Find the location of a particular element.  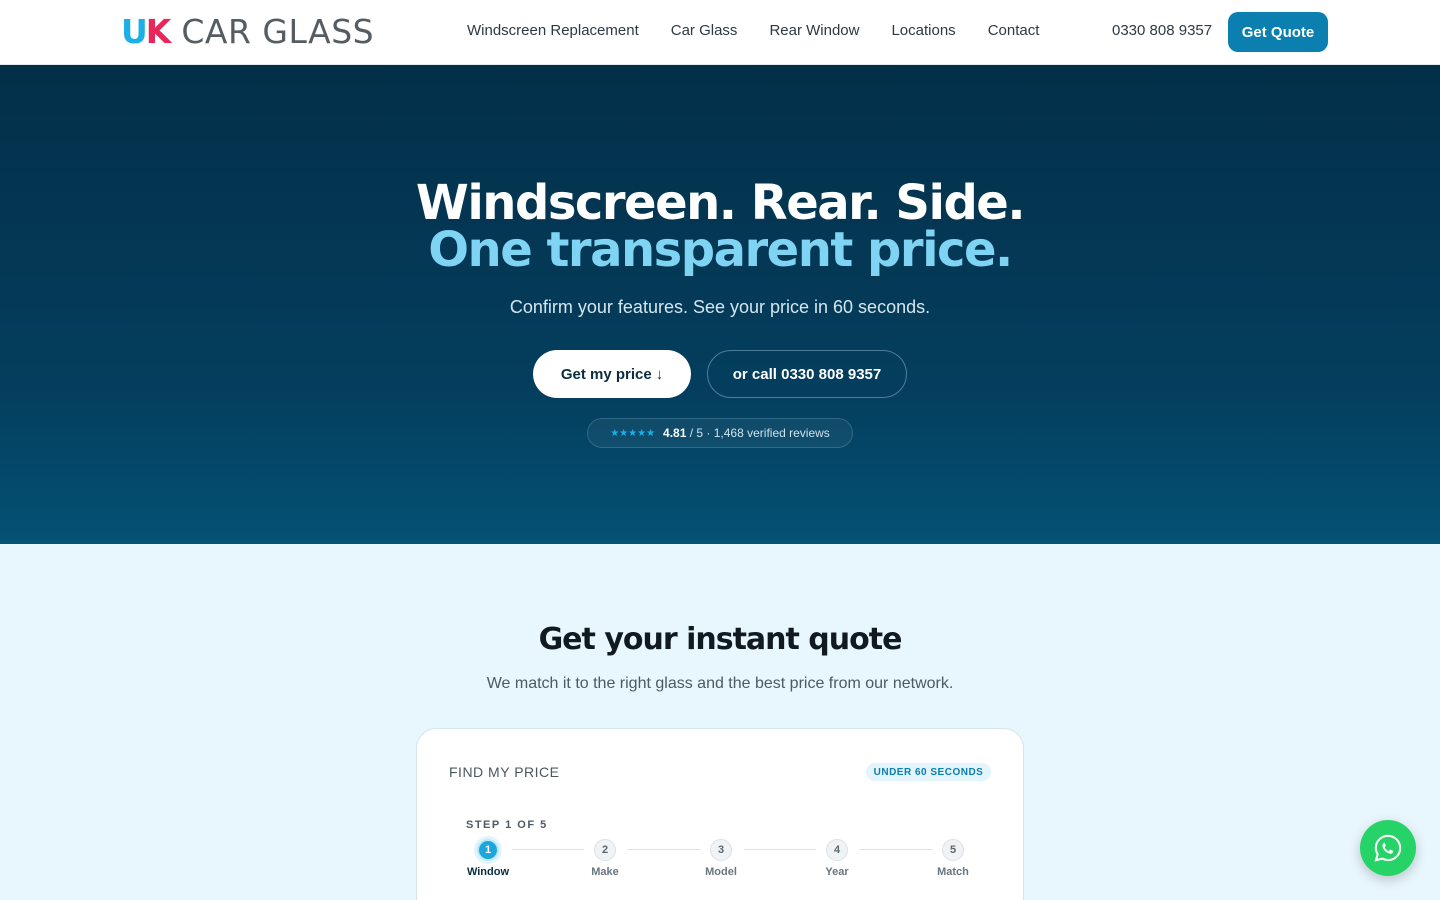

step-make: 2 Make is located at coordinates (605, 858).